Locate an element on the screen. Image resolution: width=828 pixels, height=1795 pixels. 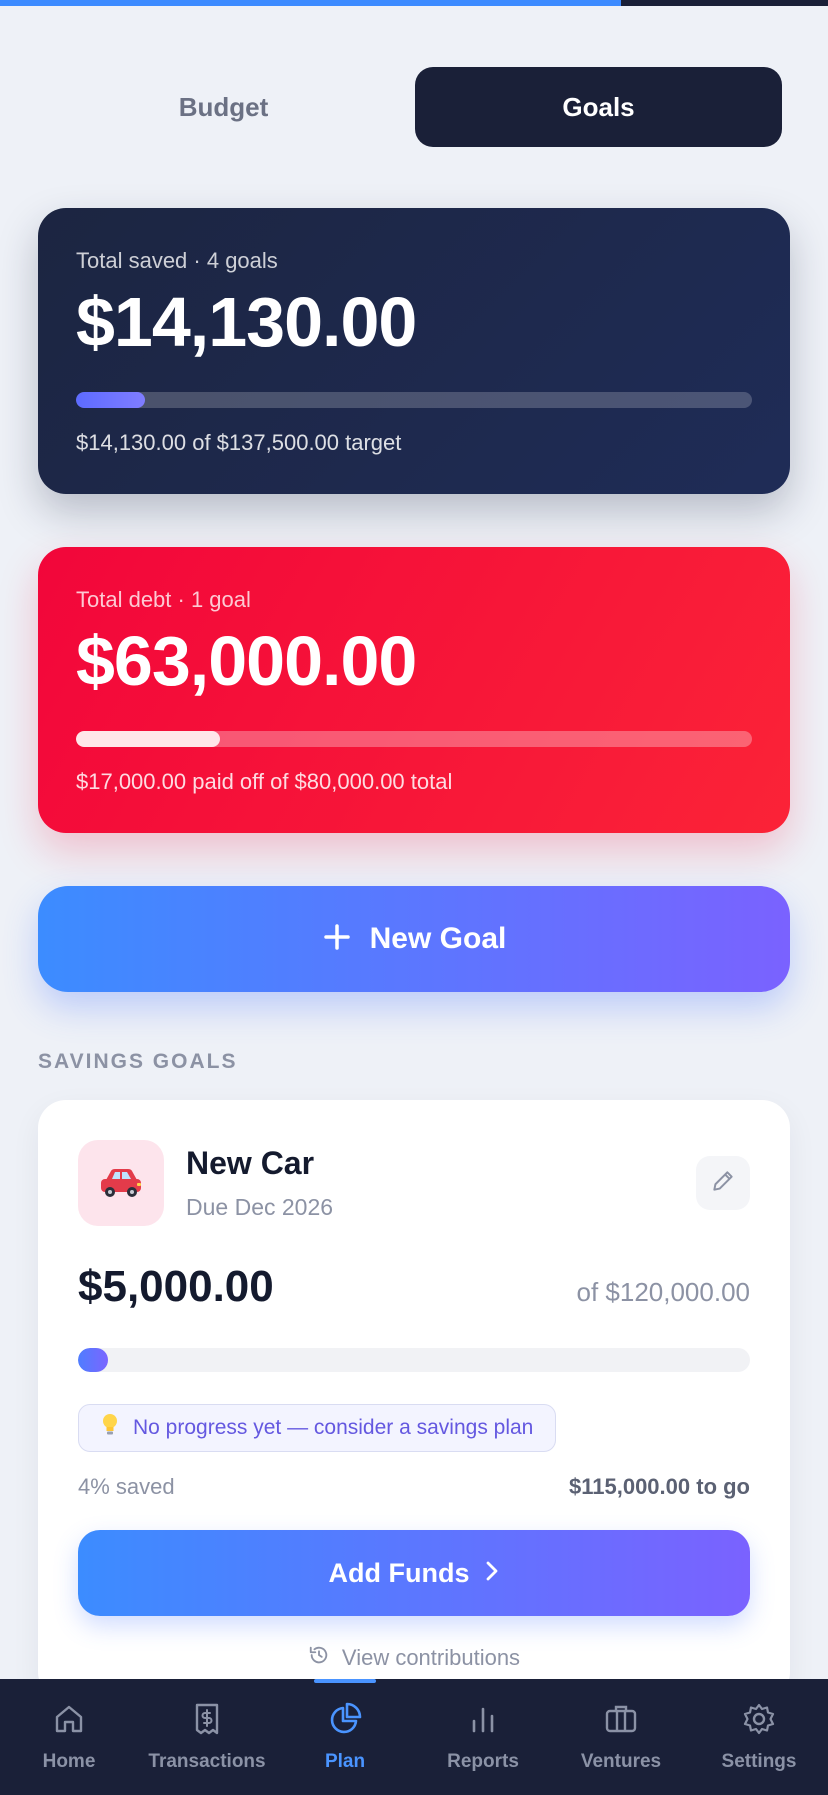
view-contributions-label: View contributions is located at coordinates (431, 1657).